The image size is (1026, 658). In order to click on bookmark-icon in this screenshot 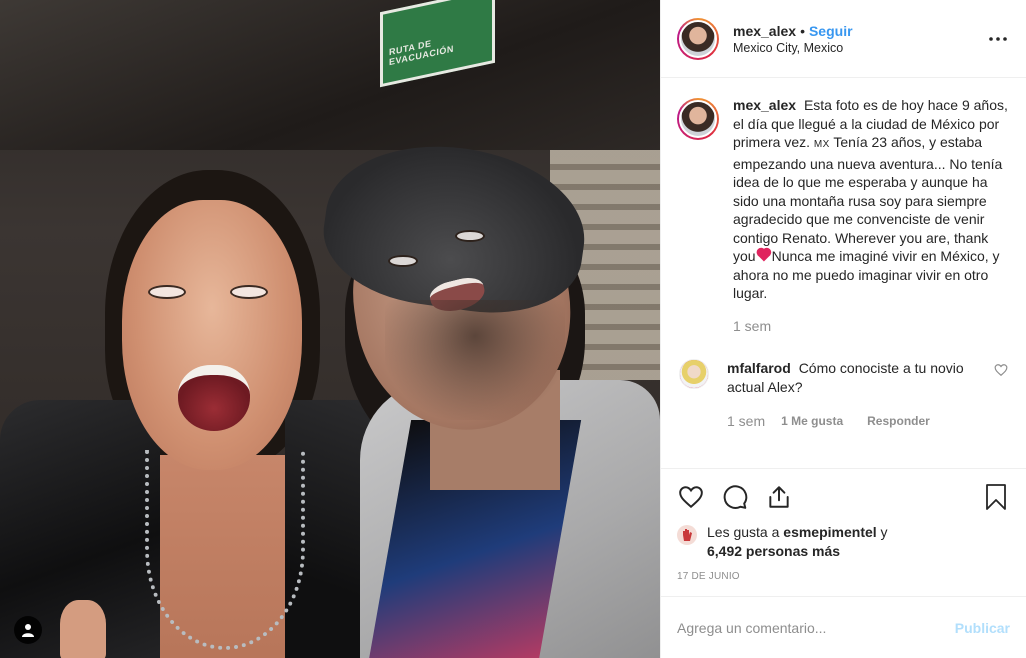, I will do `click(996, 497)`.